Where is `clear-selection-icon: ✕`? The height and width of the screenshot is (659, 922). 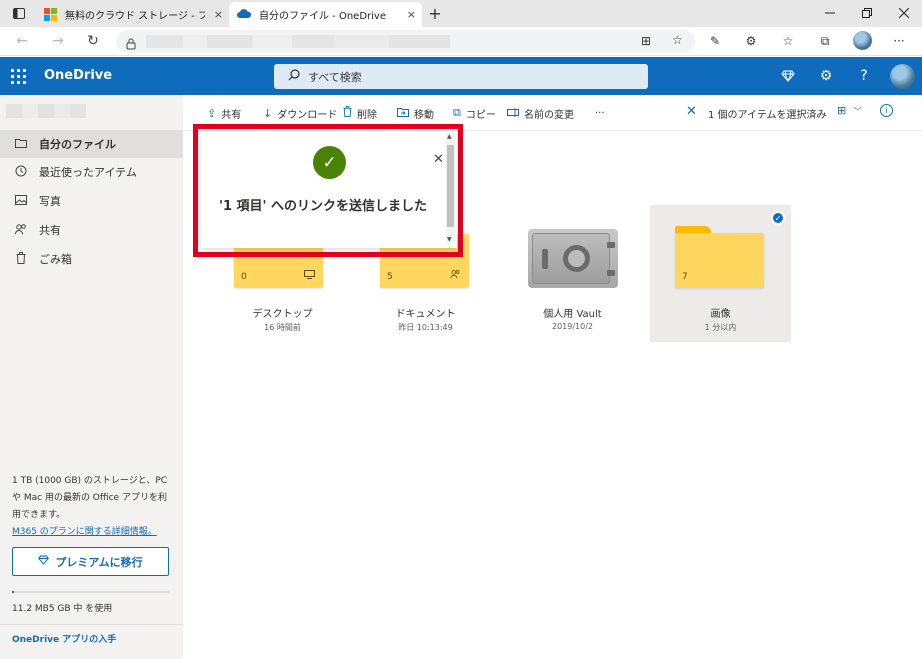
clear-selection-icon: ✕ is located at coordinates (691, 111).